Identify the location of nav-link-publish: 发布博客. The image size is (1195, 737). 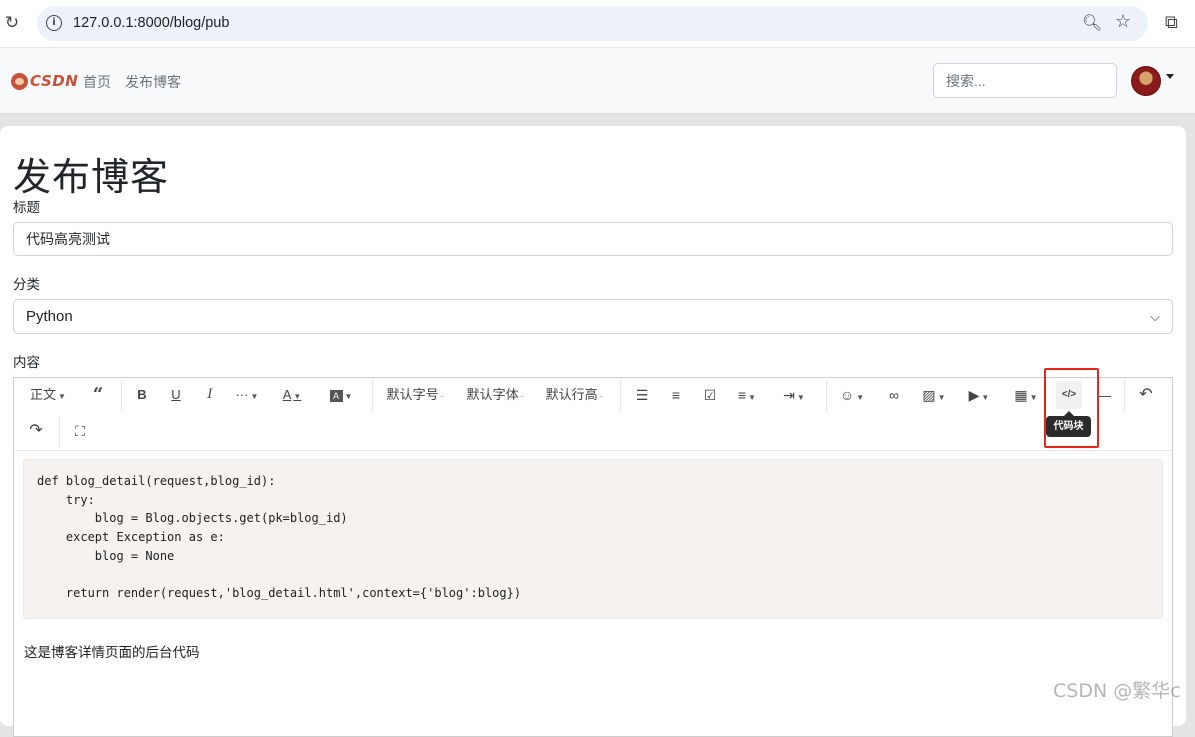
(153, 82).